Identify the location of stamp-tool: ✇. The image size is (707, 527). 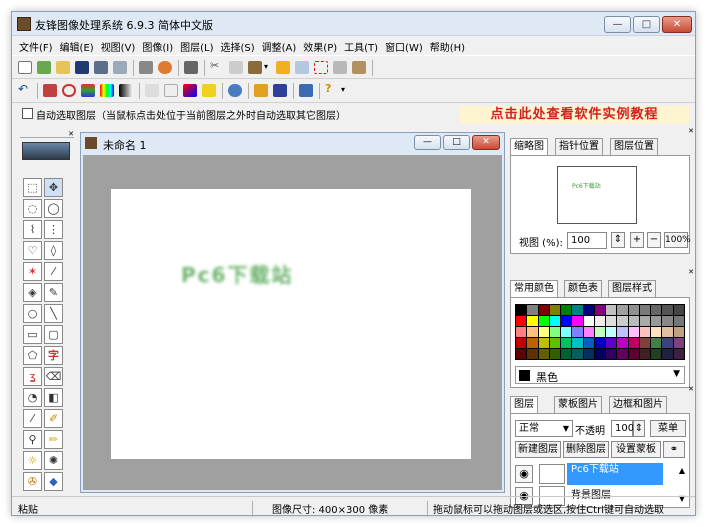
(32, 481).